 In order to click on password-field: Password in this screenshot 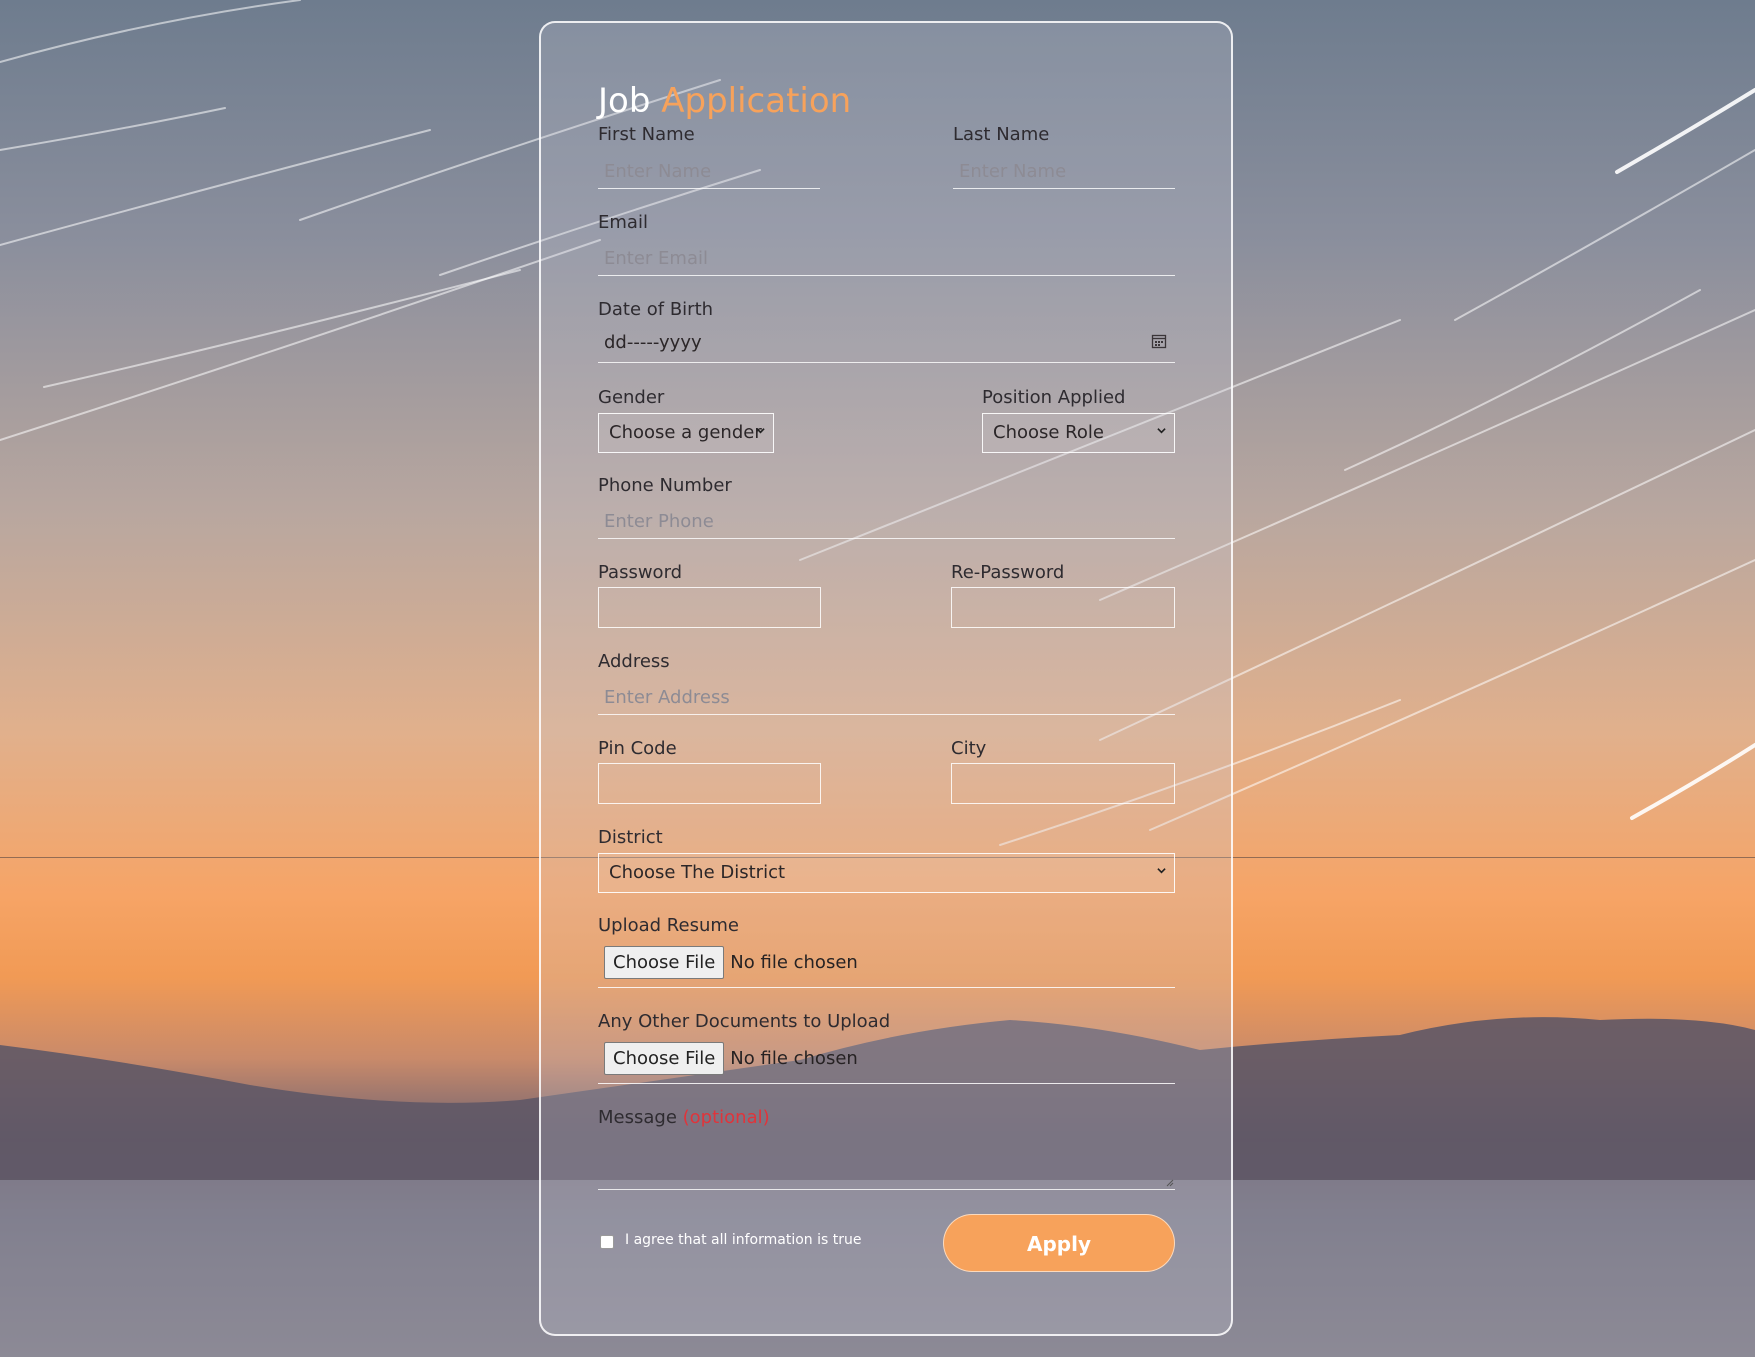, I will do `click(709, 595)`.